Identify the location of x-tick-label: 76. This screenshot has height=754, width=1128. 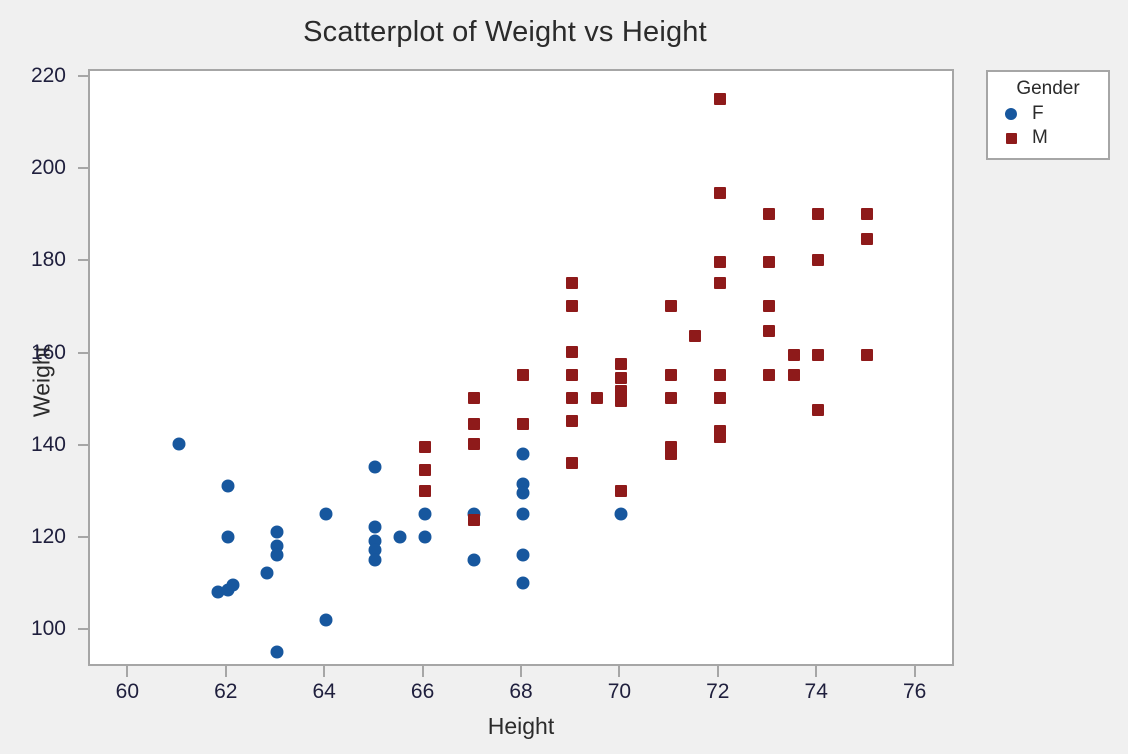
(914, 691).